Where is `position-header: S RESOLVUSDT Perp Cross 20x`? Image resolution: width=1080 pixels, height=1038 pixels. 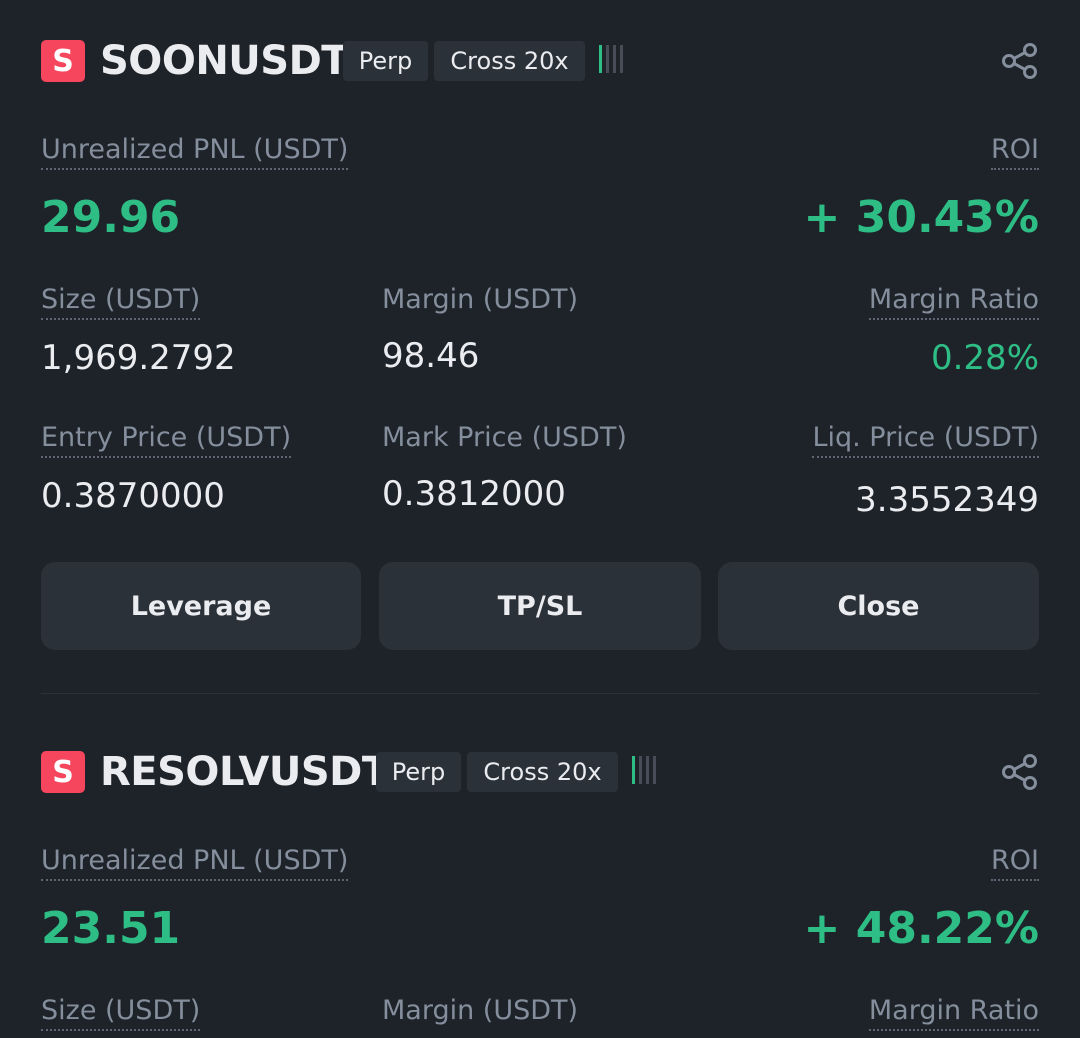 position-header: S RESOLVUSDT Perp Cross 20x is located at coordinates (540, 772).